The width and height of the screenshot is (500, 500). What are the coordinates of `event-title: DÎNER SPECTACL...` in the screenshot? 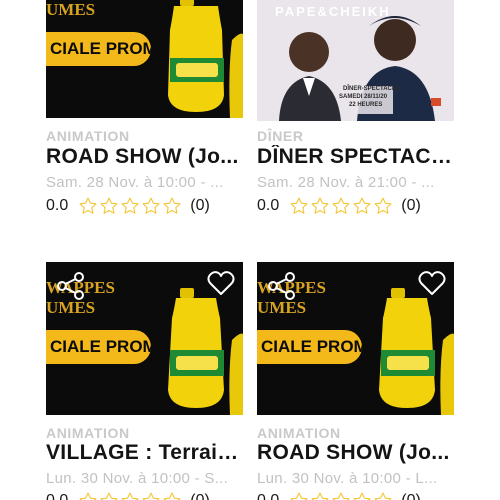 It's located at (357, 157).